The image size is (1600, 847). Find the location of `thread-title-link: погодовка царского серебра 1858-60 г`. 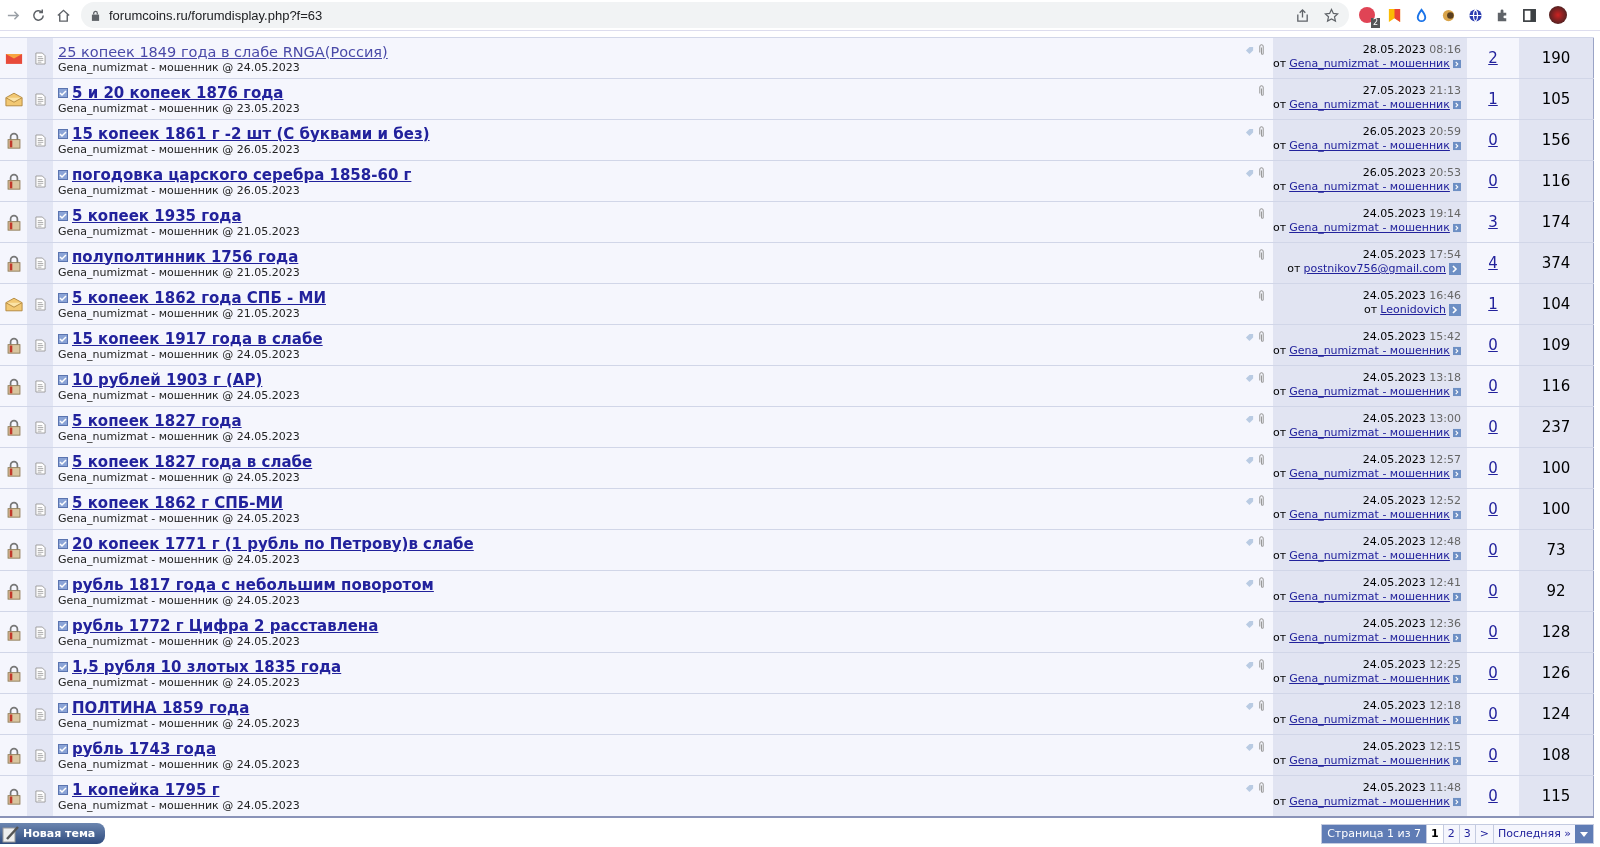

thread-title-link: погодовка царского серебра 1858-60 г is located at coordinates (242, 174).